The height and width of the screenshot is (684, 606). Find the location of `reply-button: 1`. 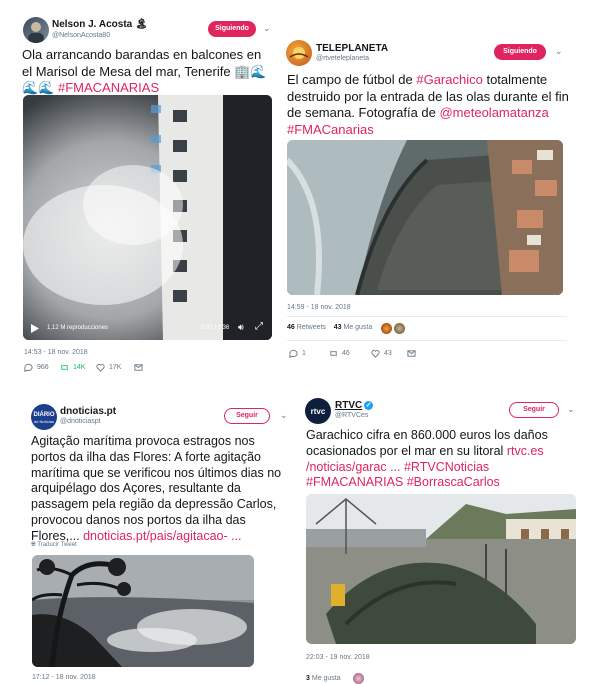

reply-button: 1 is located at coordinates (297, 353).